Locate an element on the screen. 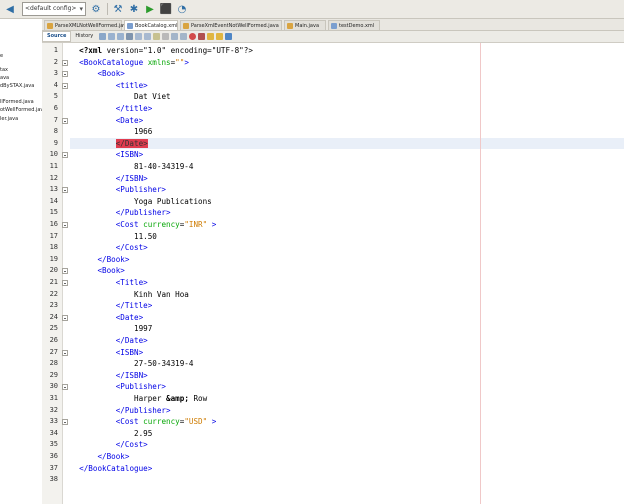 This screenshot has width=624, height=504. code-line: Harper &amp; Row is located at coordinates (347, 399).